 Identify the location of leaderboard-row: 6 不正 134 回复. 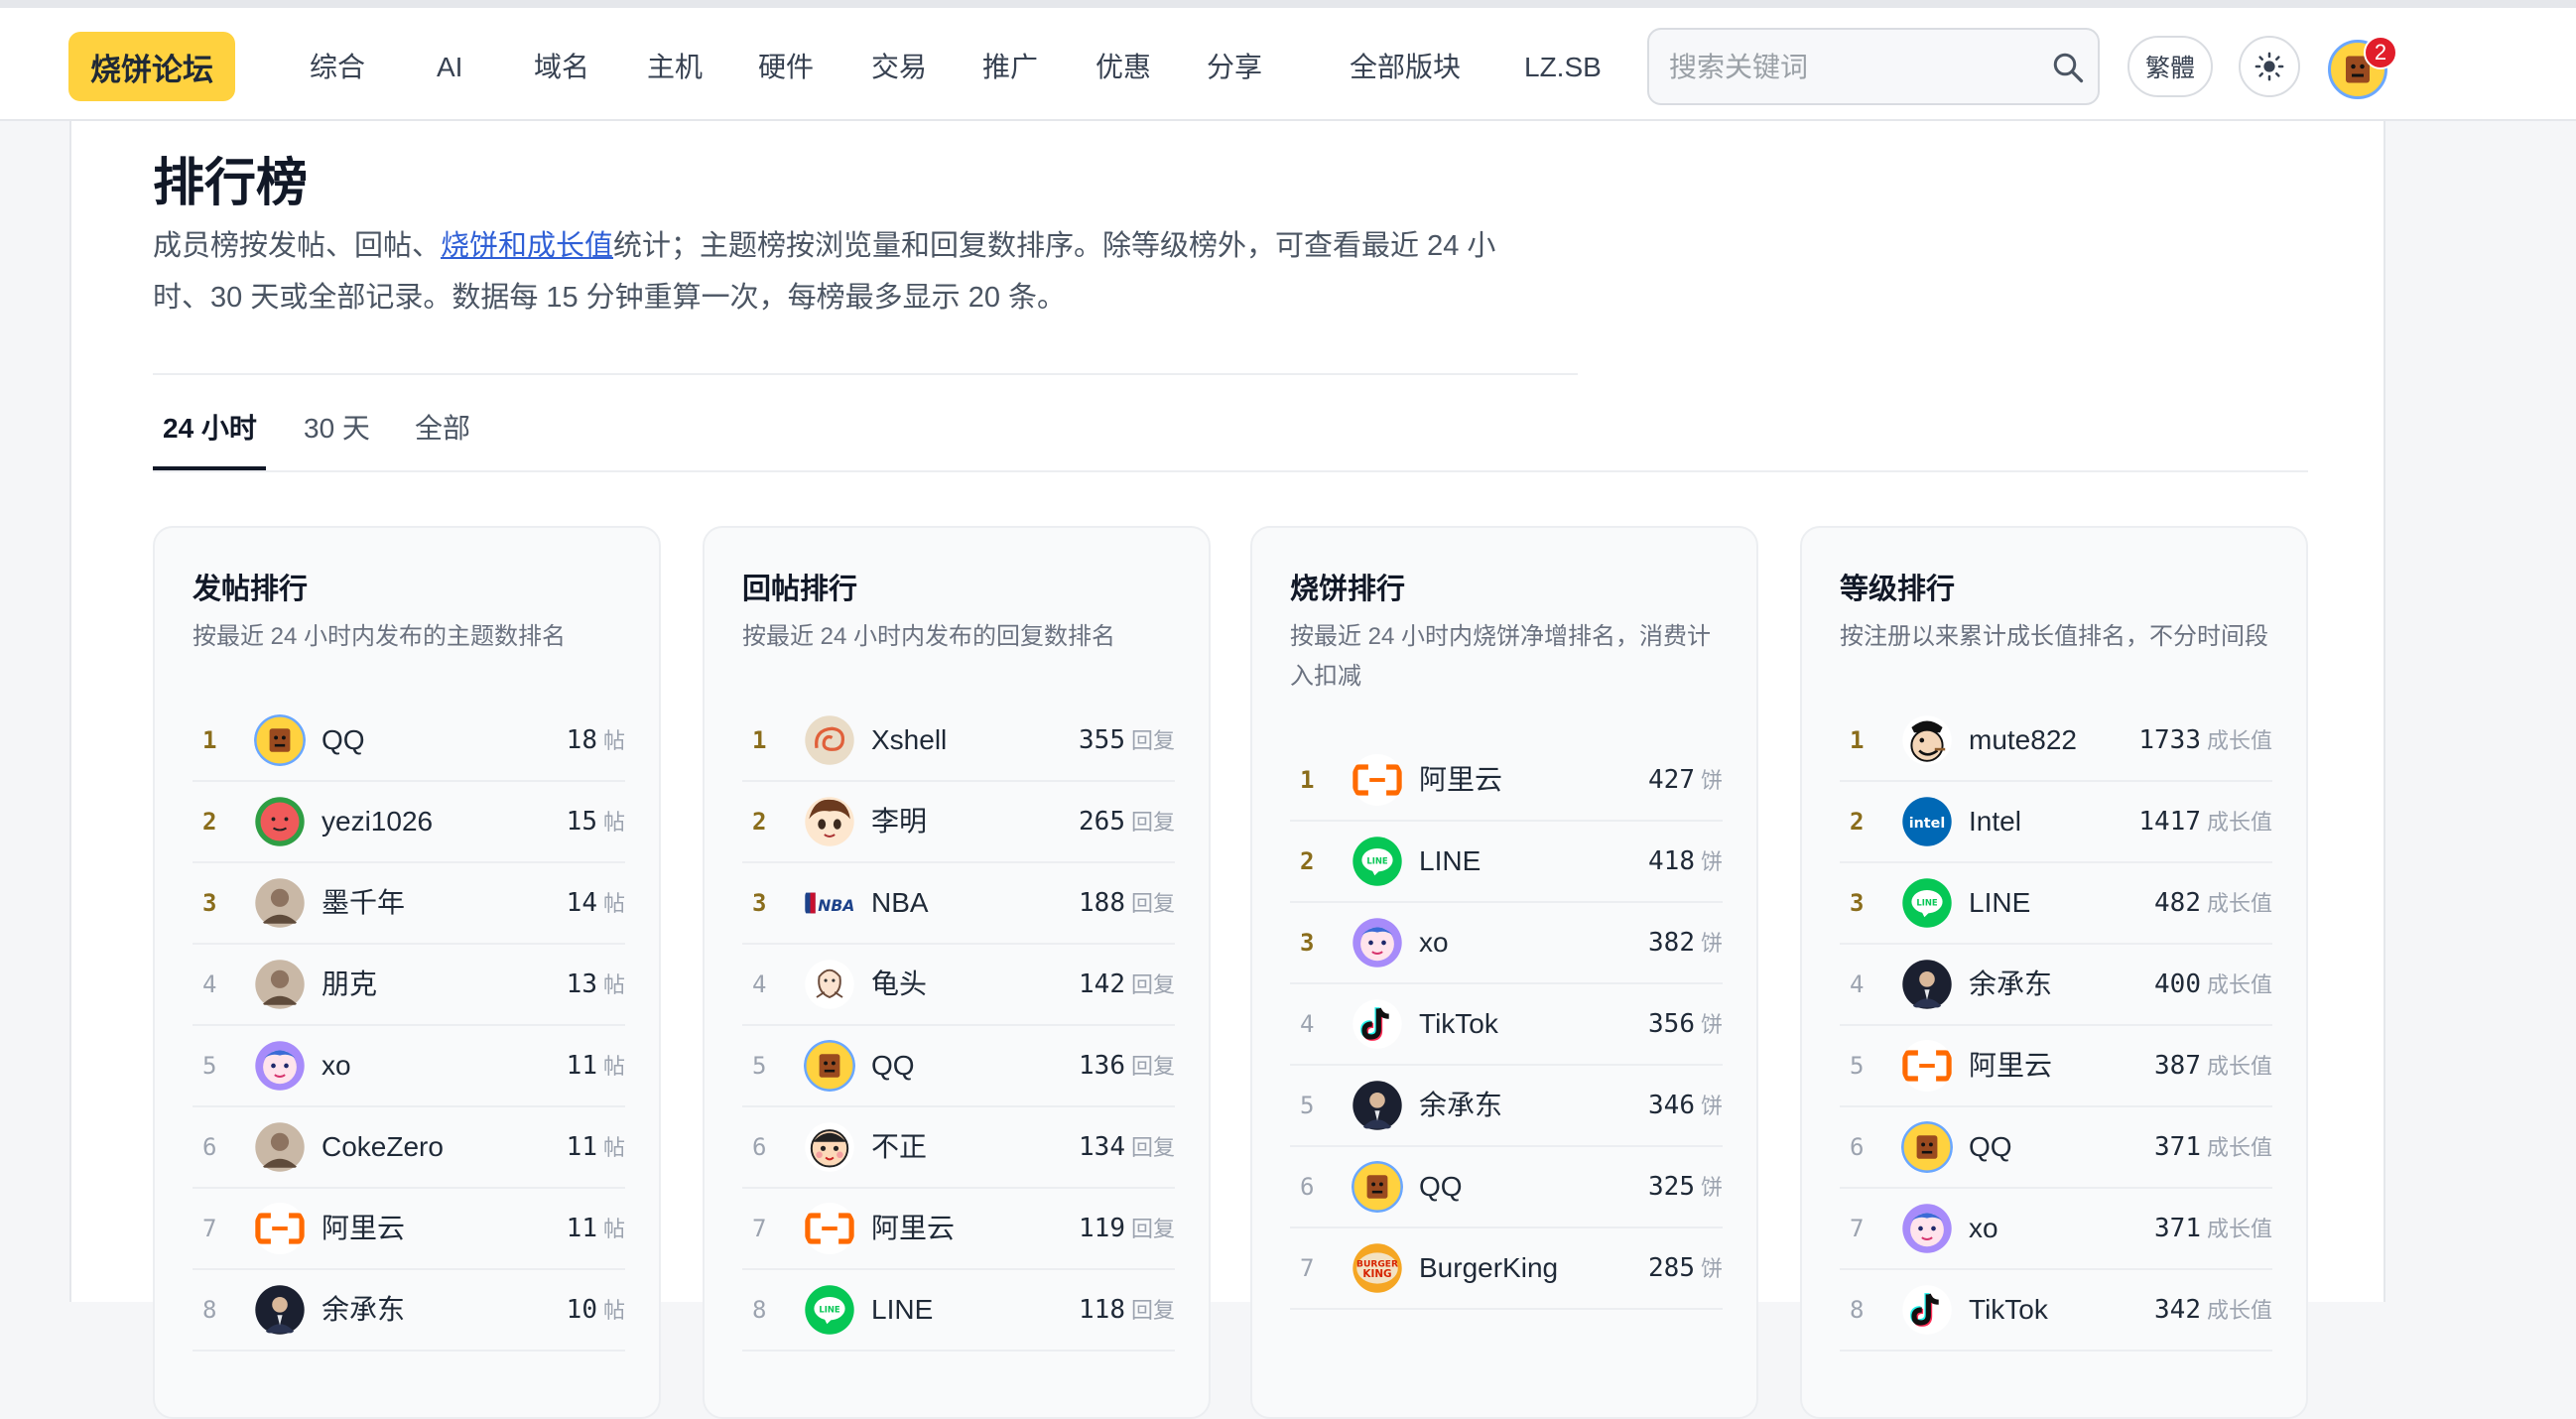
(959, 1148).